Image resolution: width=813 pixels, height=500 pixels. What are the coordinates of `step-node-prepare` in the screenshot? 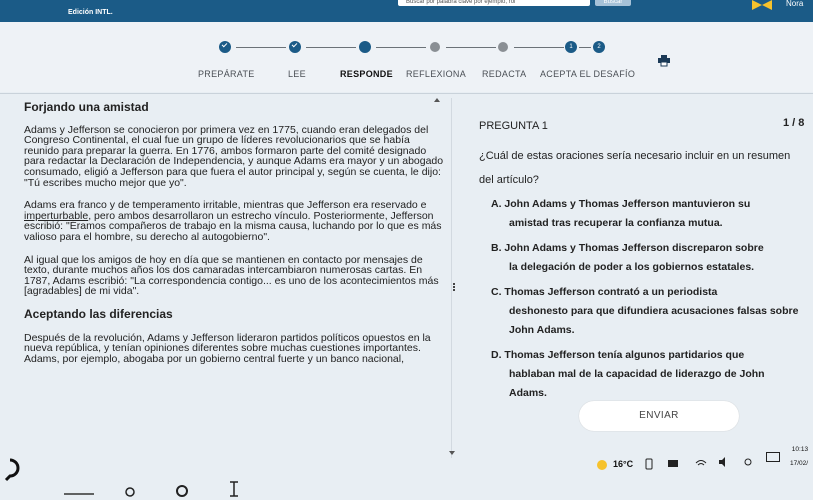 It's located at (225, 47).